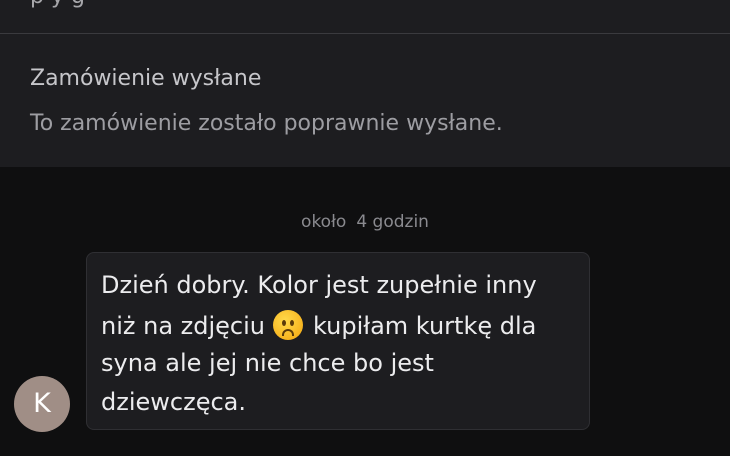 Image resolution: width=730 pixels, height=456 pixels. I want to click on avatar: K, so click(42, 404).